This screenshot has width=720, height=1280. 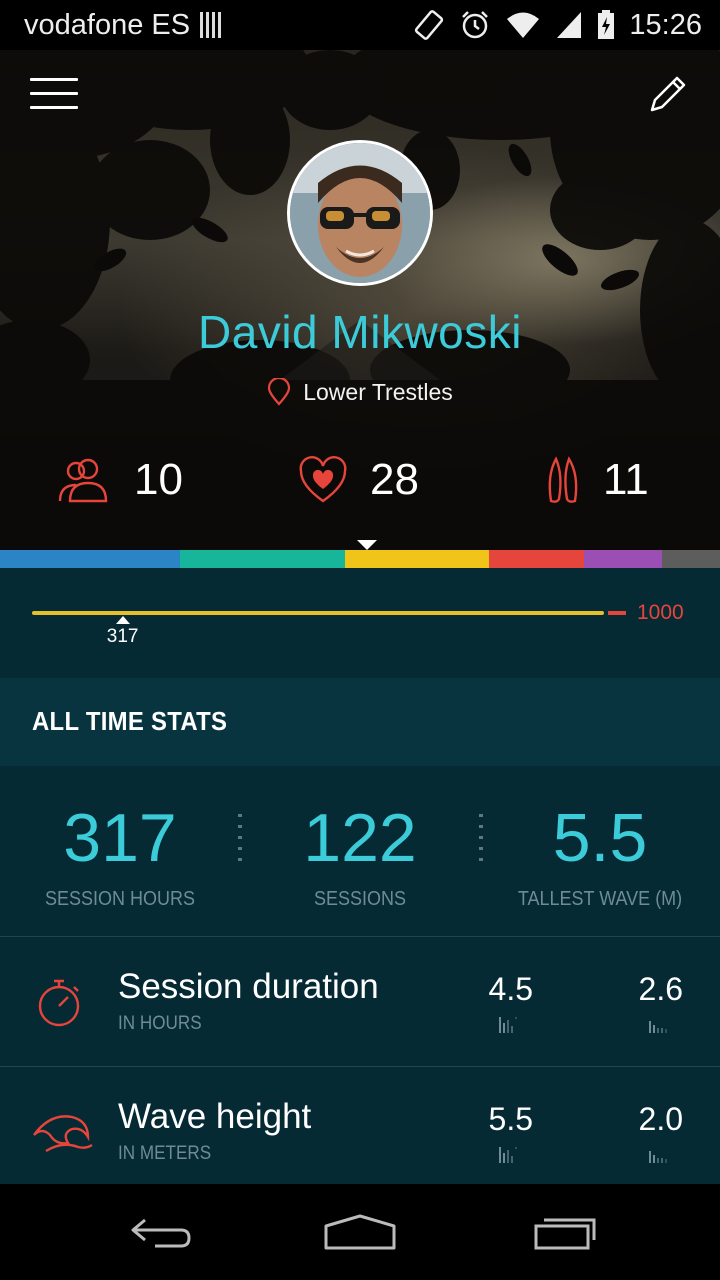 I want to click on alarm-icon, so click(x=475, y=25).